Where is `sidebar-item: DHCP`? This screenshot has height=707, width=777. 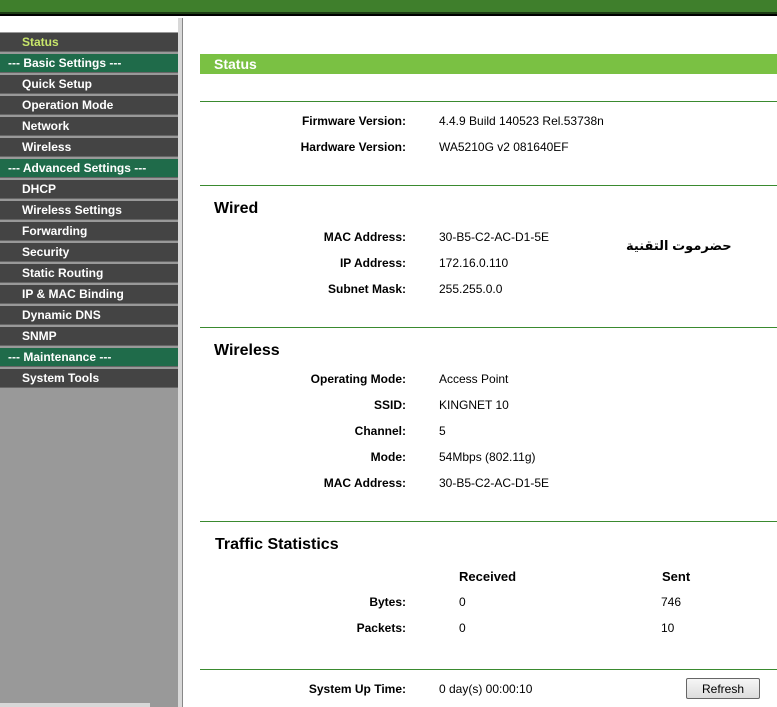
sidebar-item: DHCP is located at coordinates (89, 189).